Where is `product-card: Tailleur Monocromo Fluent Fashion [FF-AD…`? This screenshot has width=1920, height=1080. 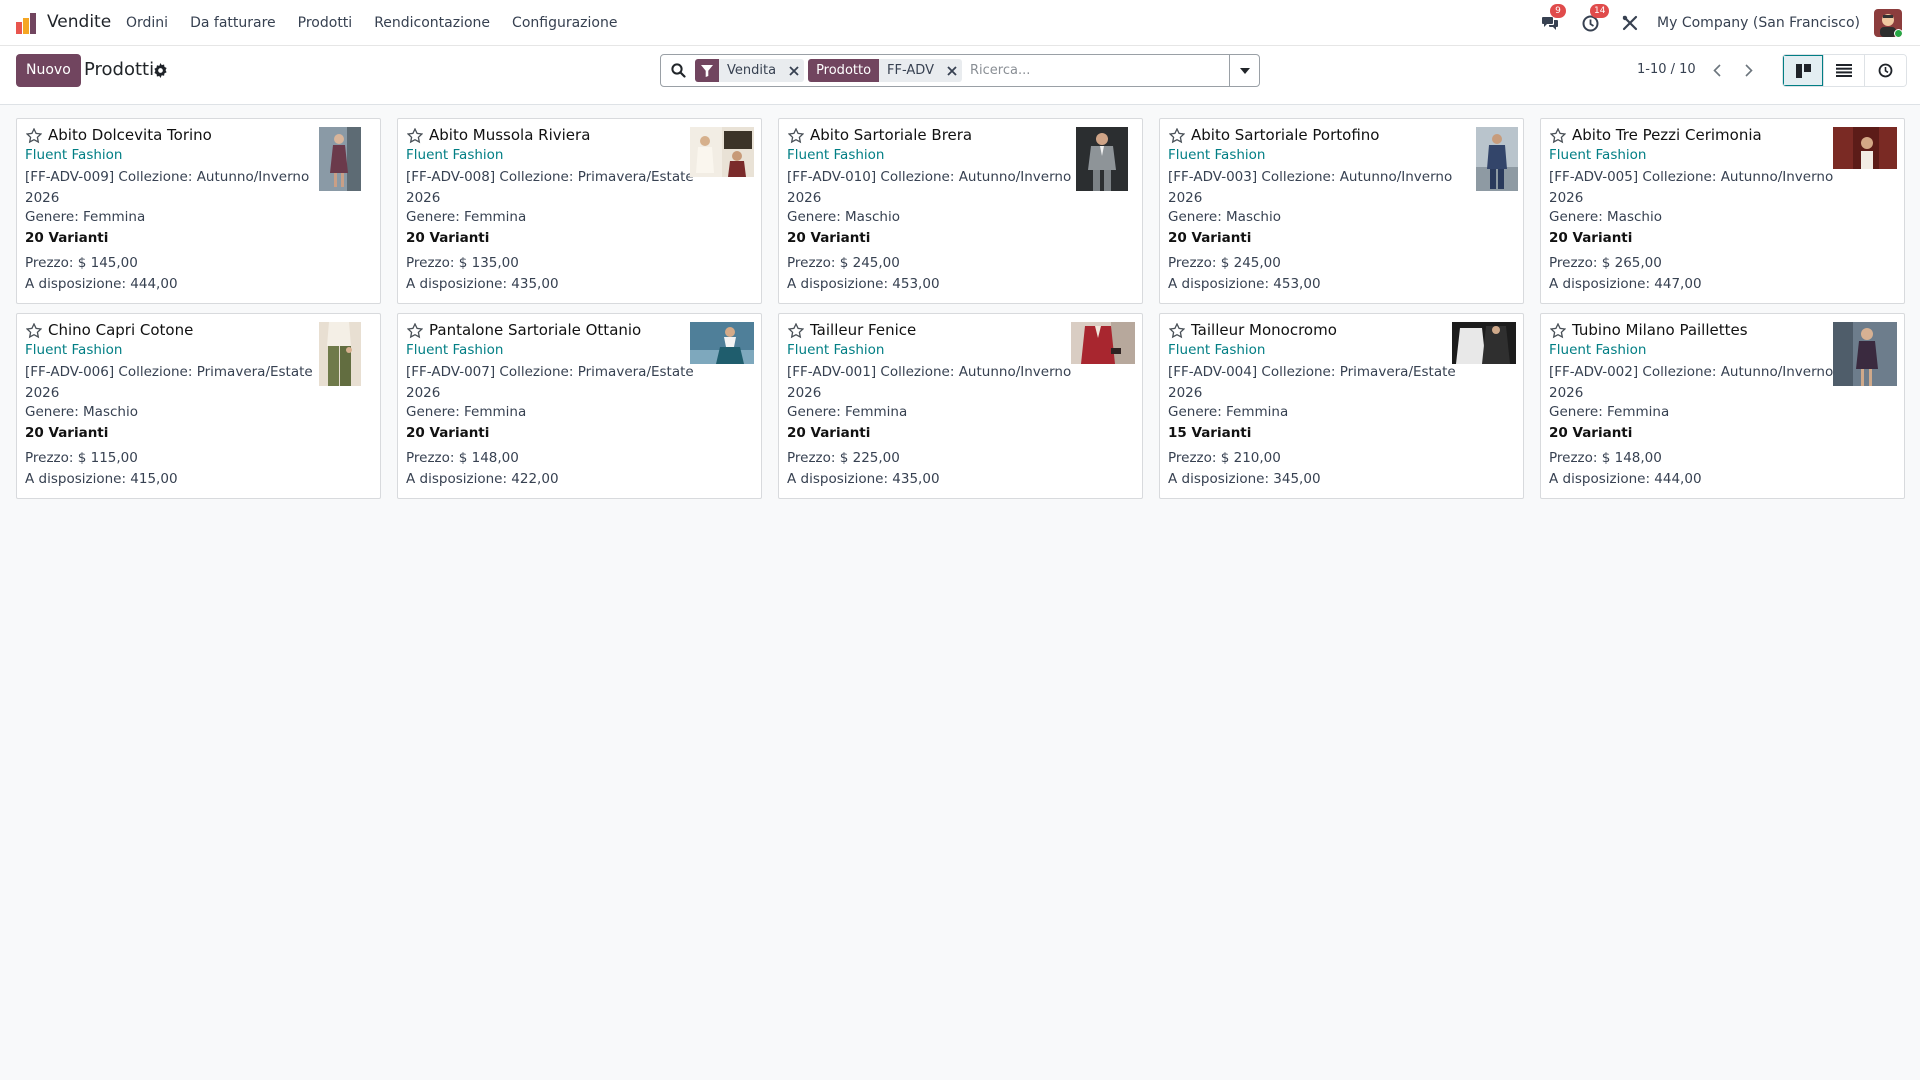 product-card: Tailleur Monocromo Fluent Fashion [FF-AD… is located at coordinates (1341, 406).